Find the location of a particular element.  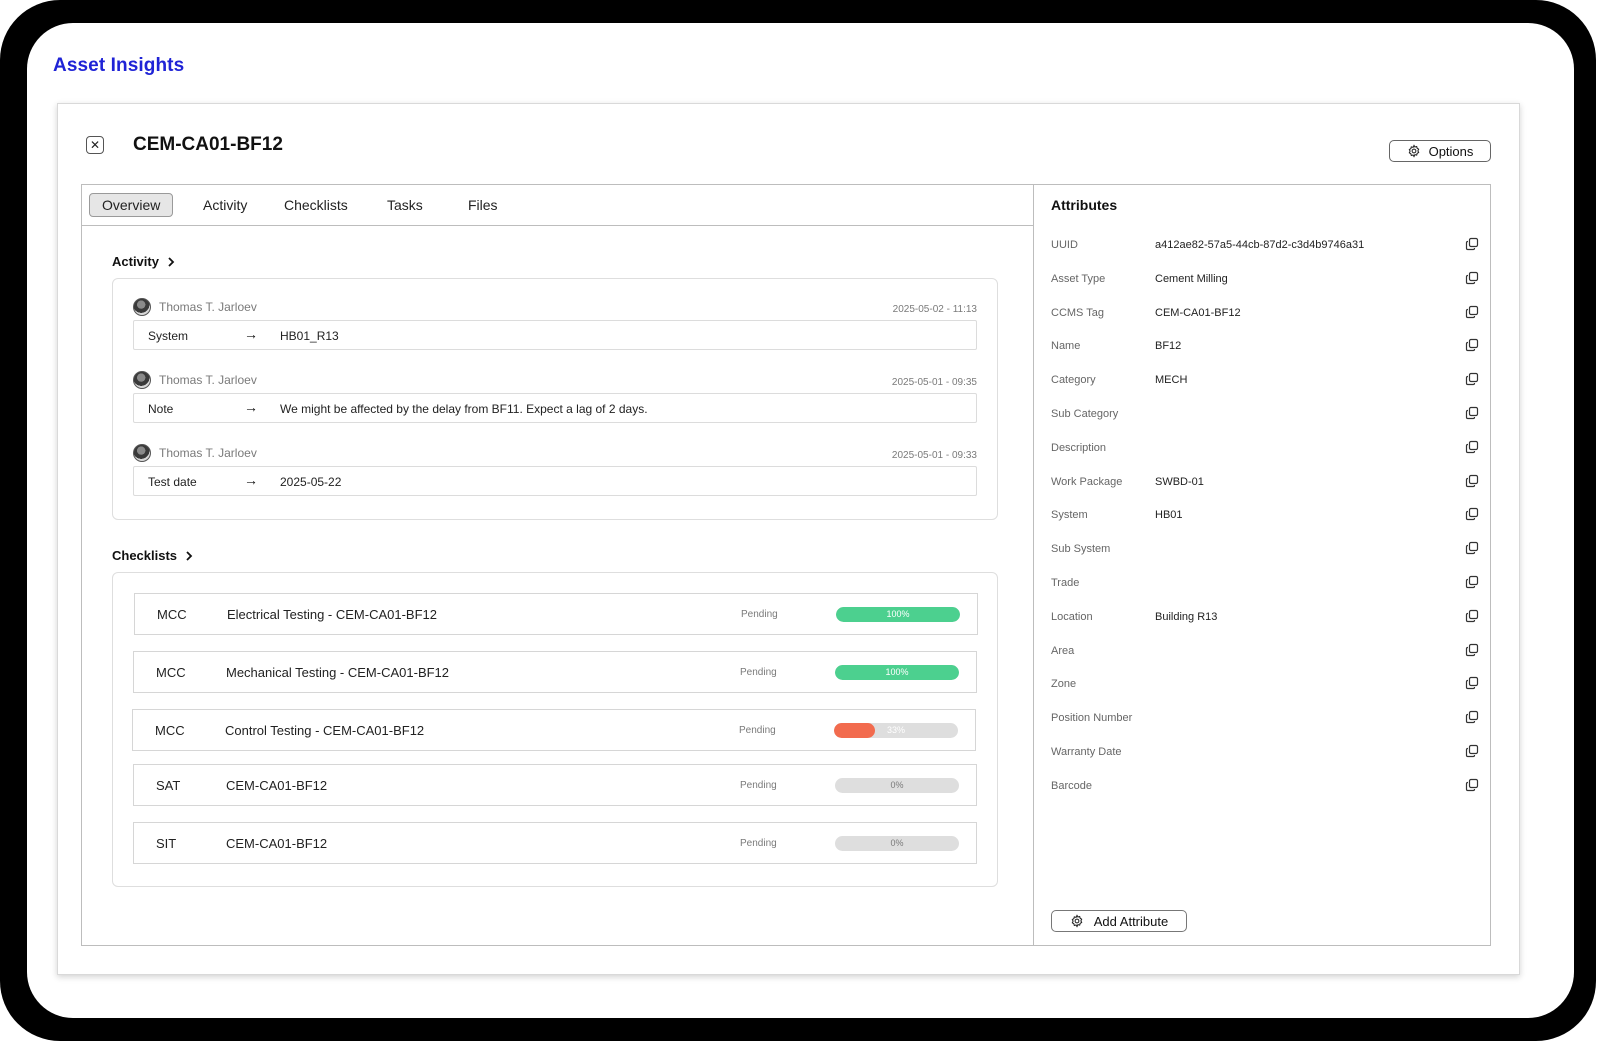

attribute-row: Work Package SWBD-01 is located at coordinates (1265, 484).